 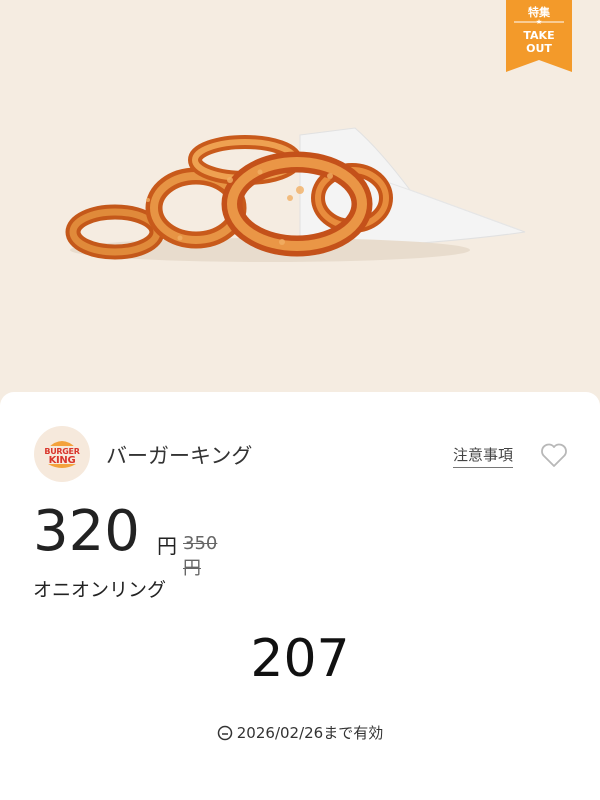 I want to click on sale-price: 320, so click(x=86, y=531).